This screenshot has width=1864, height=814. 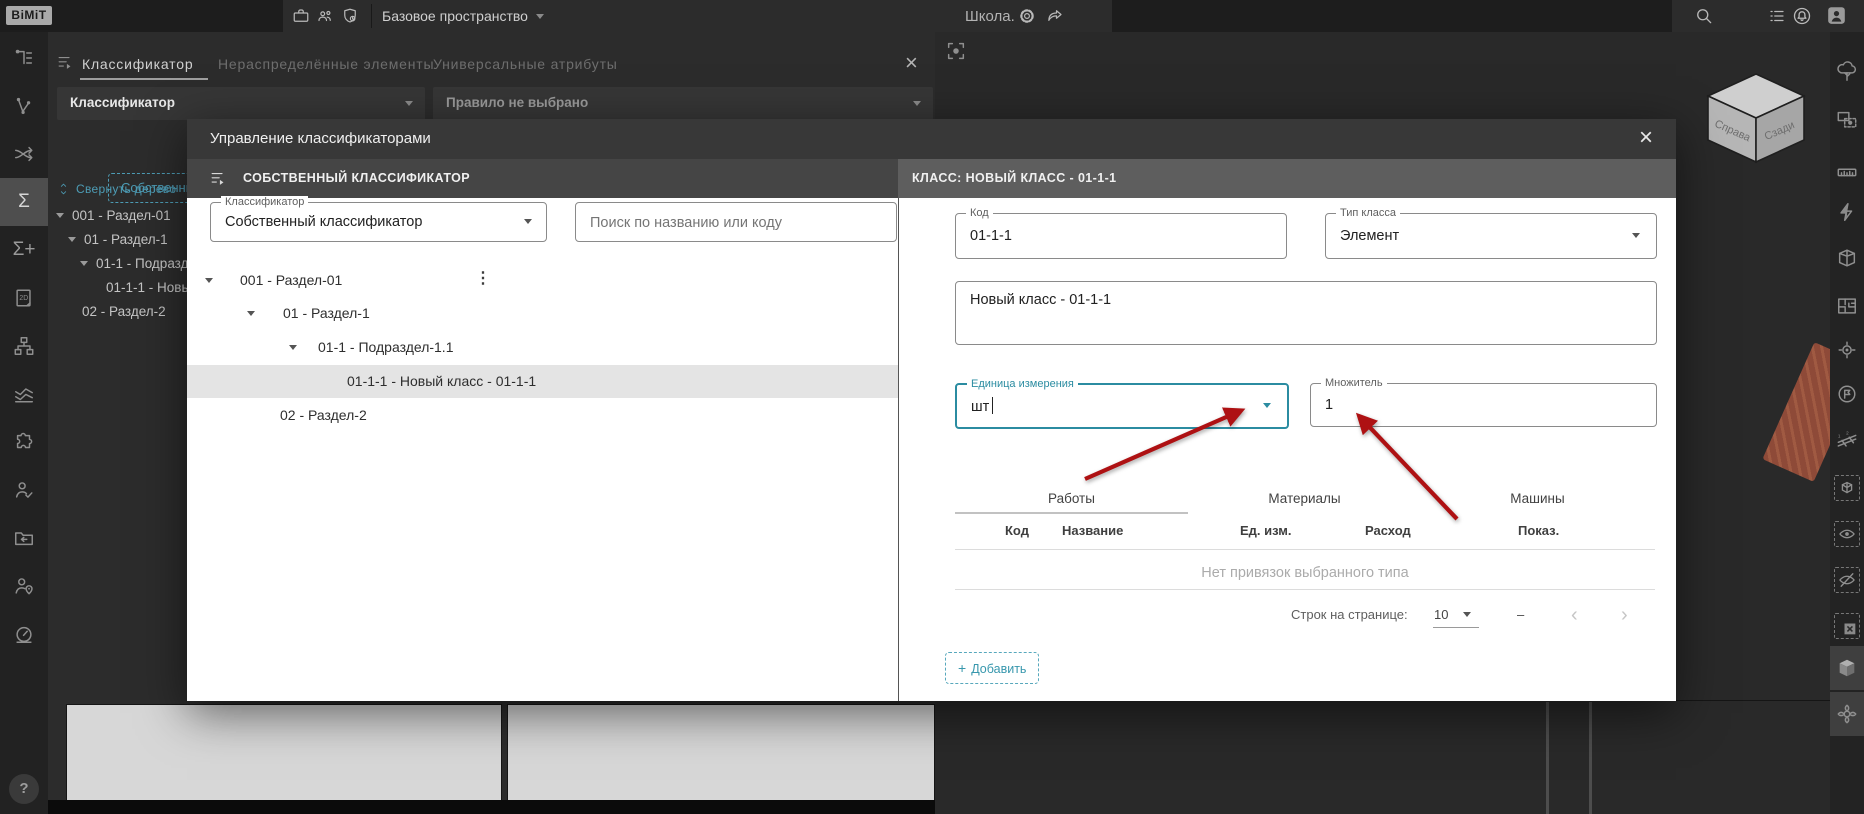 I want to click on search-icon, so click(x=1704, y=16).